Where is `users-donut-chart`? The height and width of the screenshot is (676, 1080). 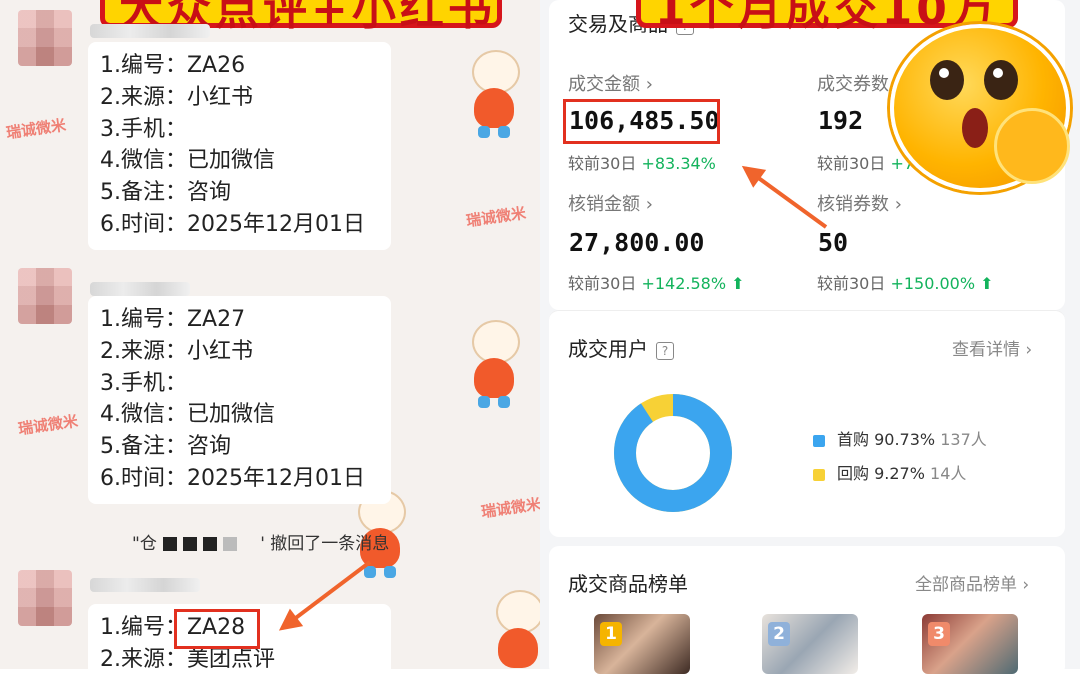
users-donut-chart is located at coordinates (673, 453).